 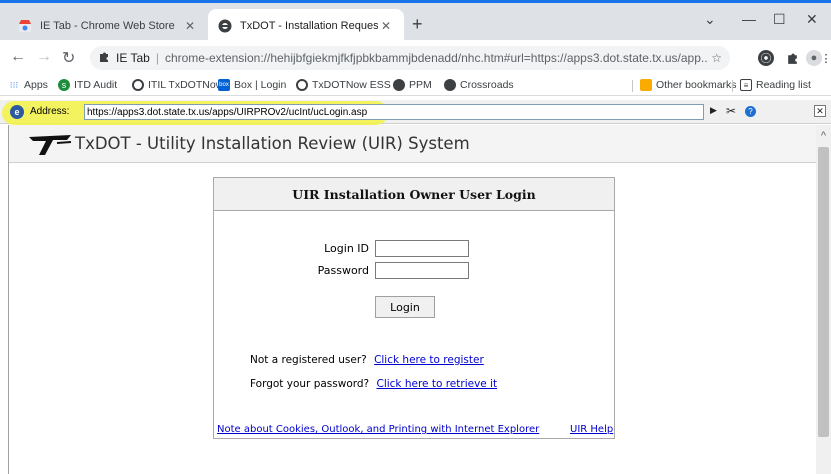 What do you see at coordinates (25, 26) in the screenshot?
I see `chrome-web-store-icon` at bounding box center [25, 26].